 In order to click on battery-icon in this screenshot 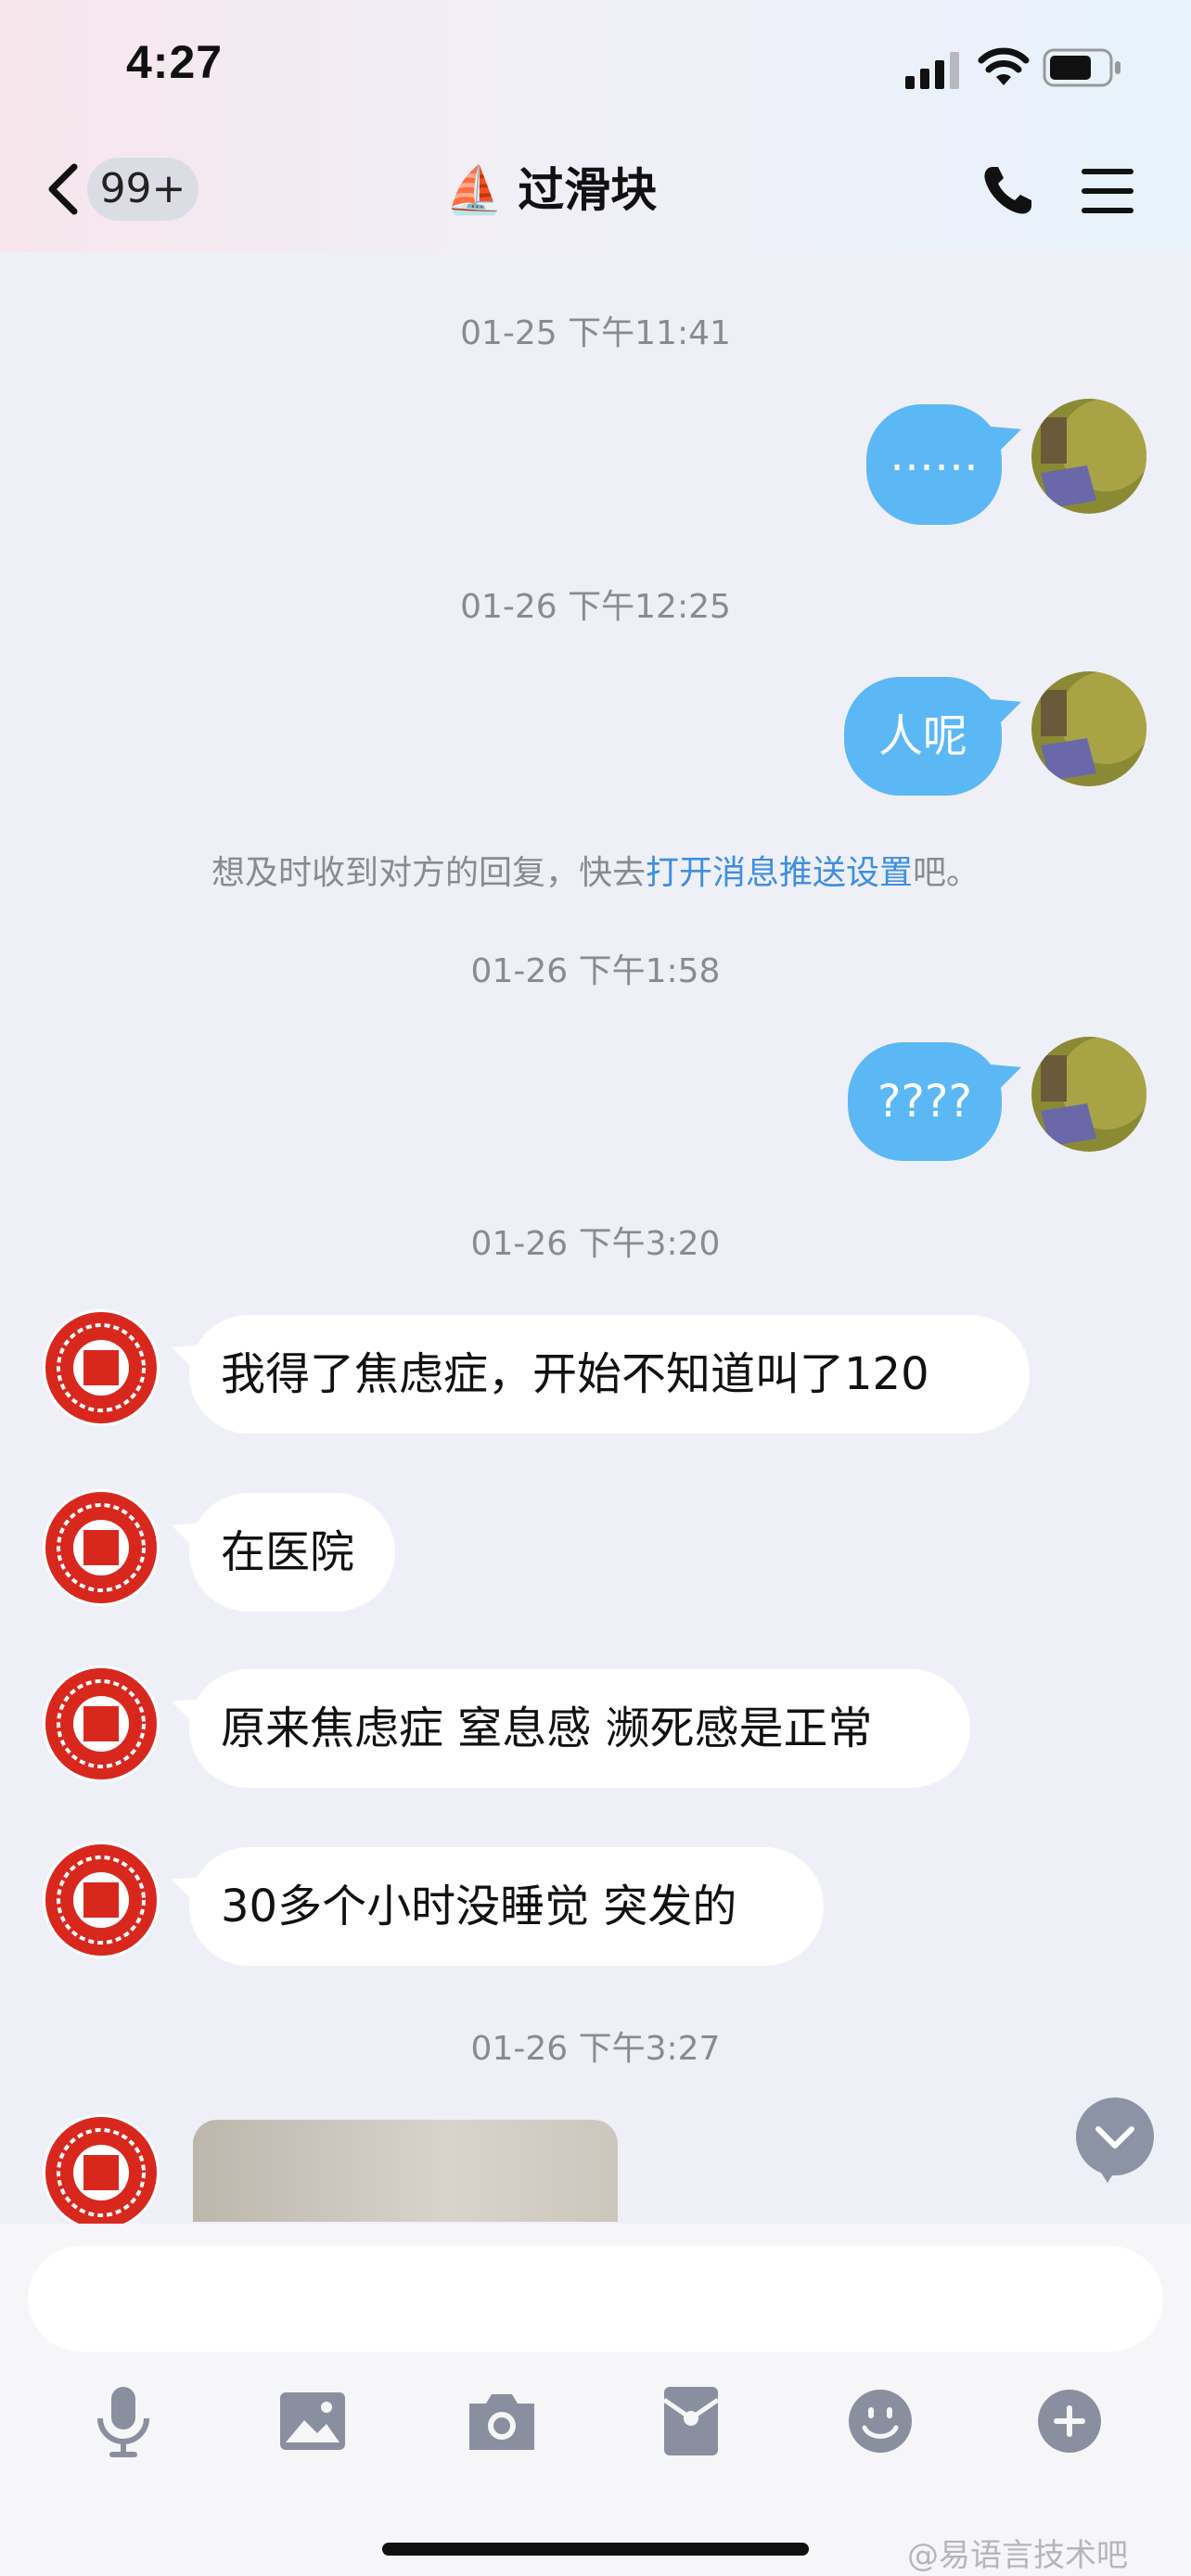, I will do `click(1082, 67)`.